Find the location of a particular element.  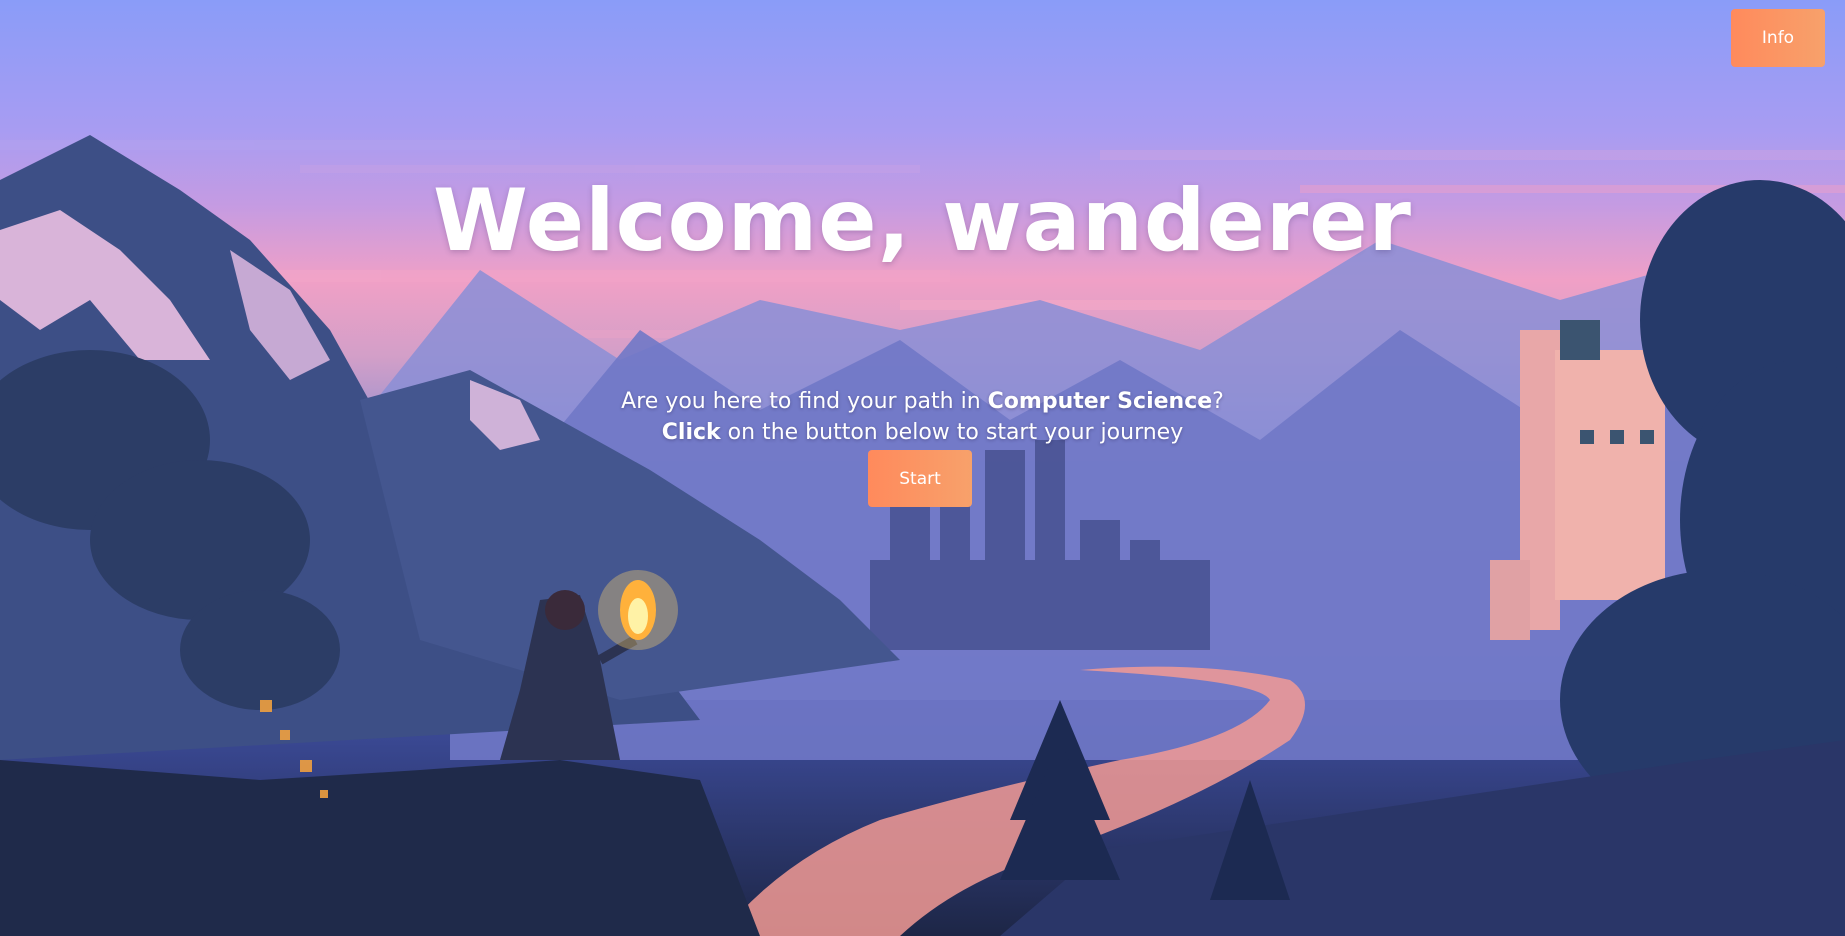

intro-line-2-highlight: Click is located at coordinates (691, 432).